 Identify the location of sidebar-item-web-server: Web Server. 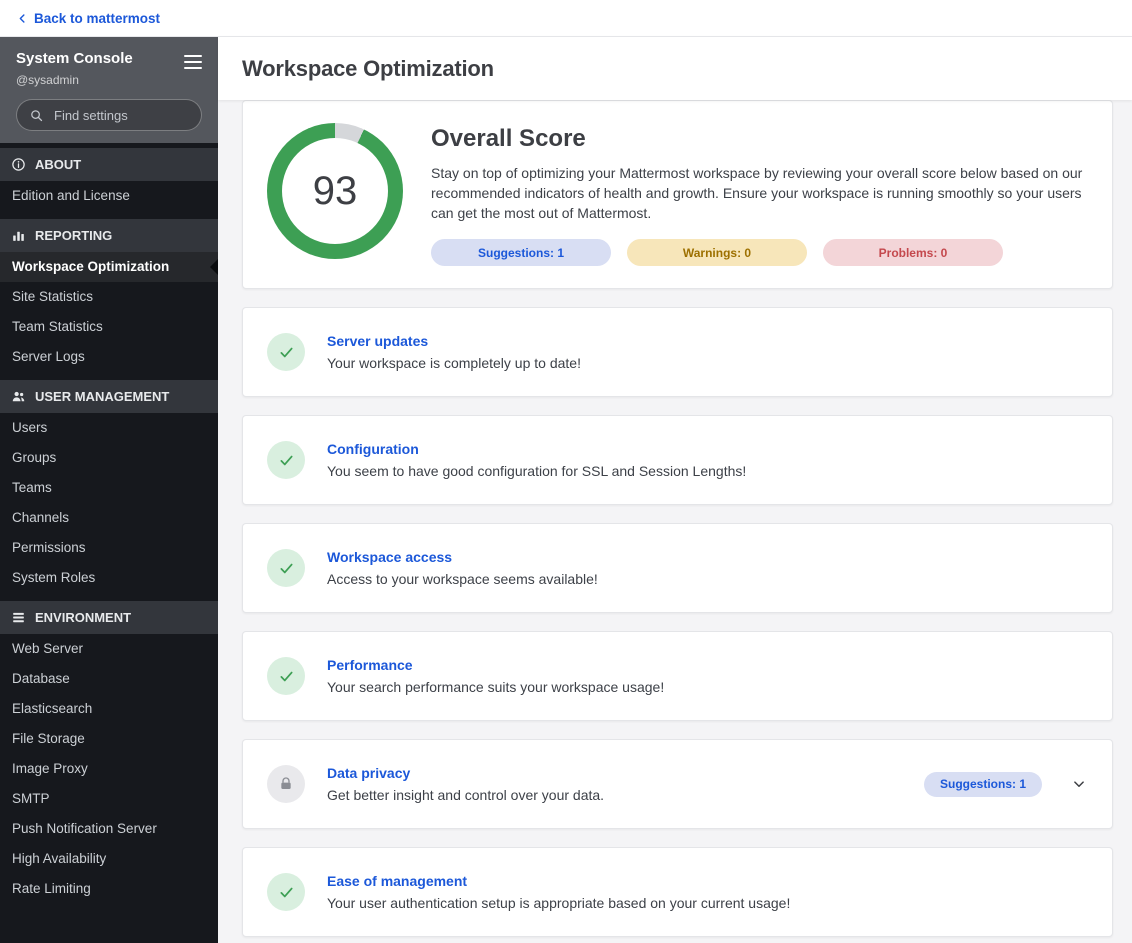
(109, 649).